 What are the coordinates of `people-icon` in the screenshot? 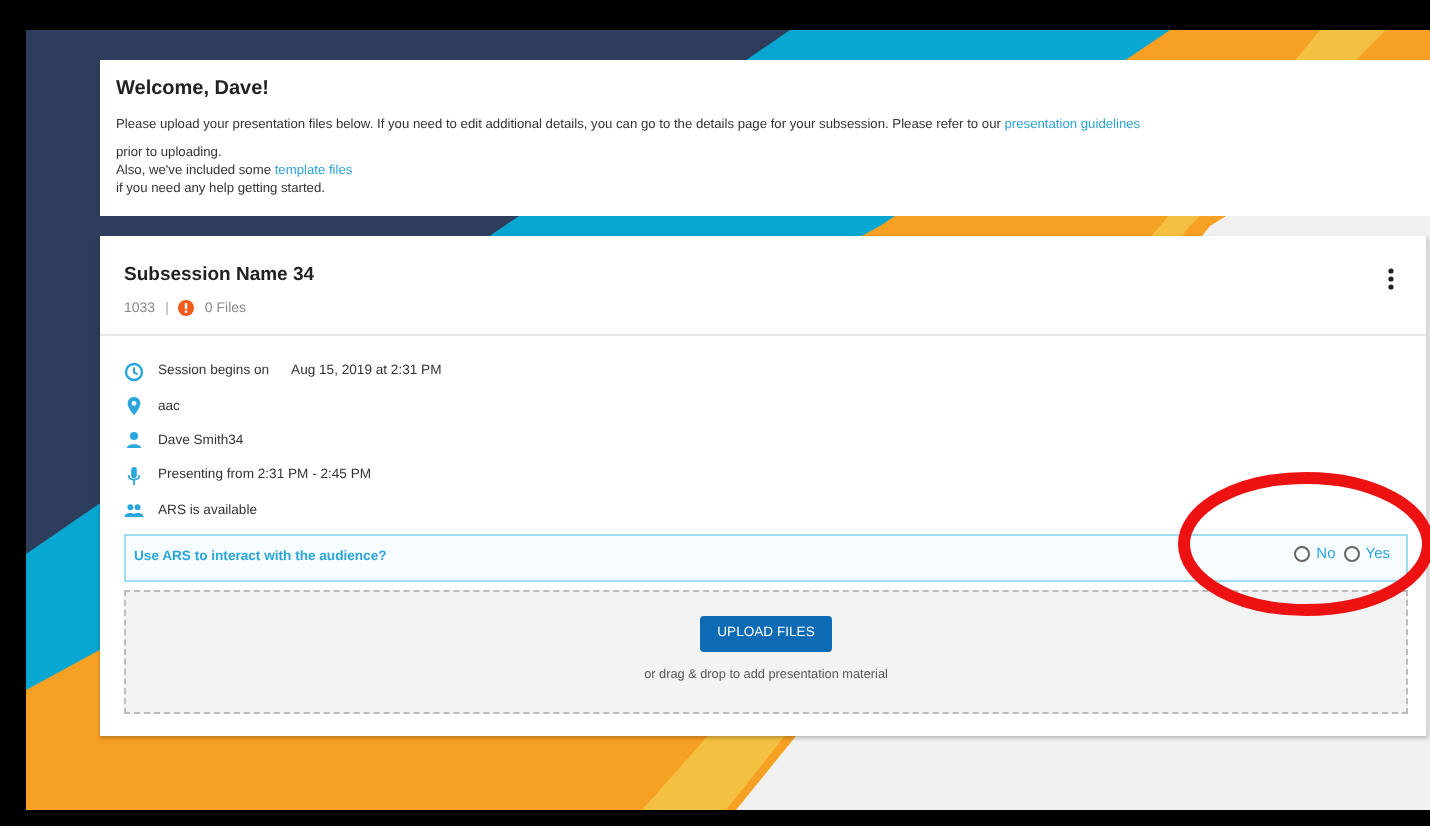 It's located at (134, 510).